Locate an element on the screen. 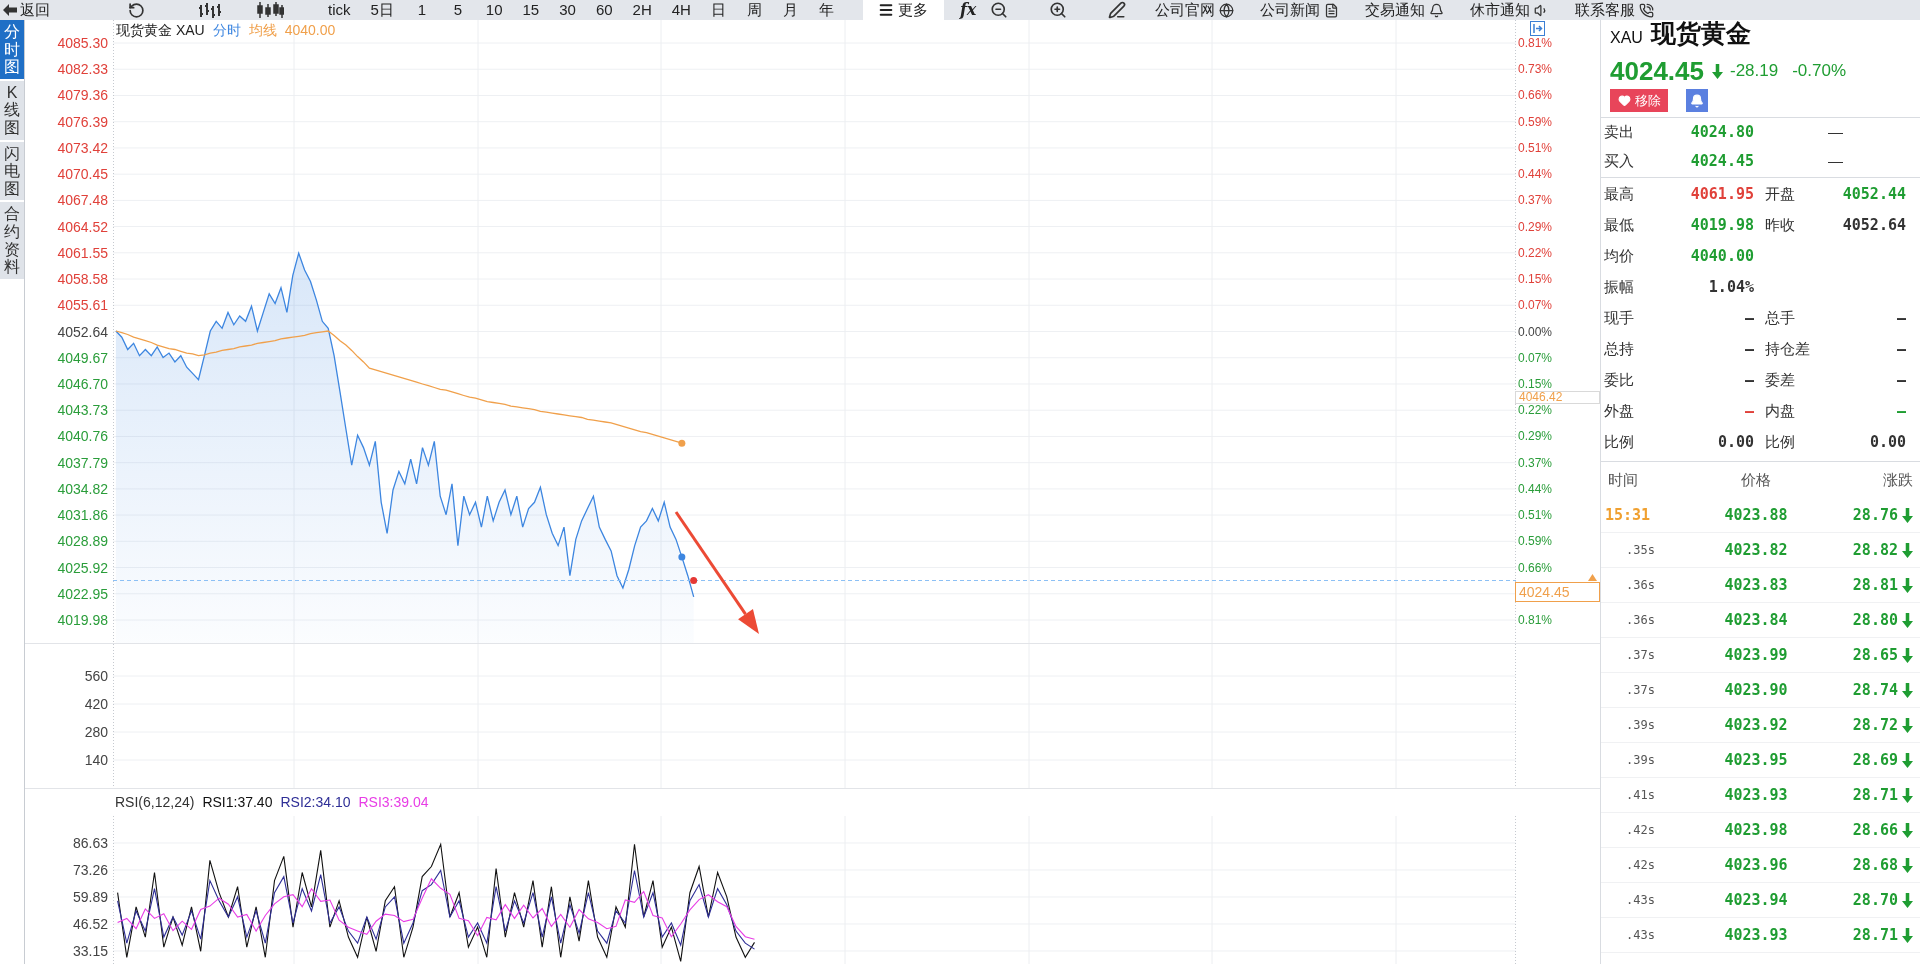 This screenshot has height=964, width=1920. formula-button: fx is located at coordinates (968, 10).